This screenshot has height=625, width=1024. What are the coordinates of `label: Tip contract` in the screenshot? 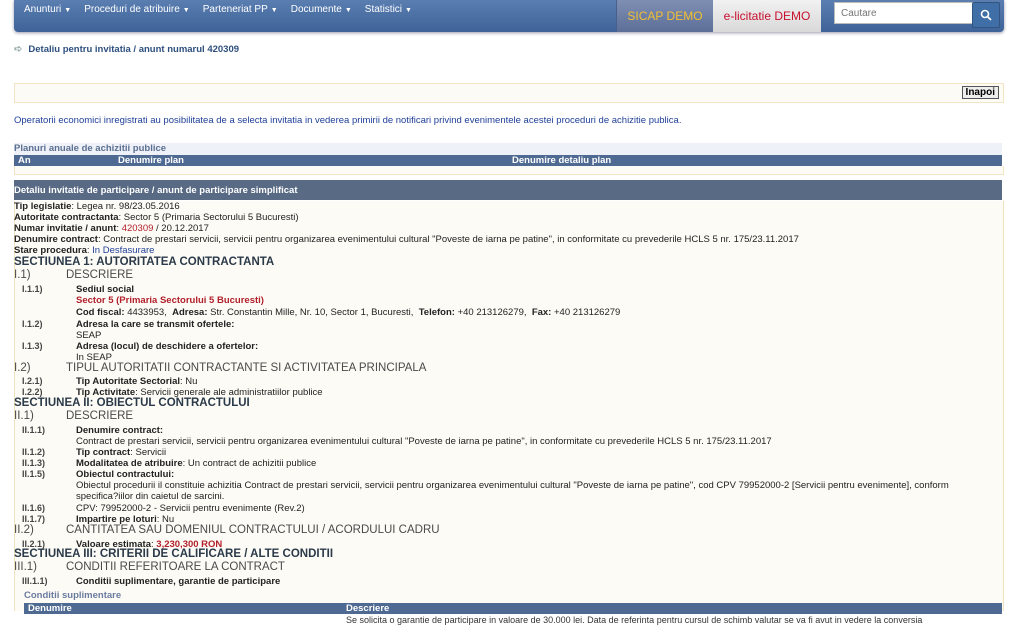 It's located at (103, 452).